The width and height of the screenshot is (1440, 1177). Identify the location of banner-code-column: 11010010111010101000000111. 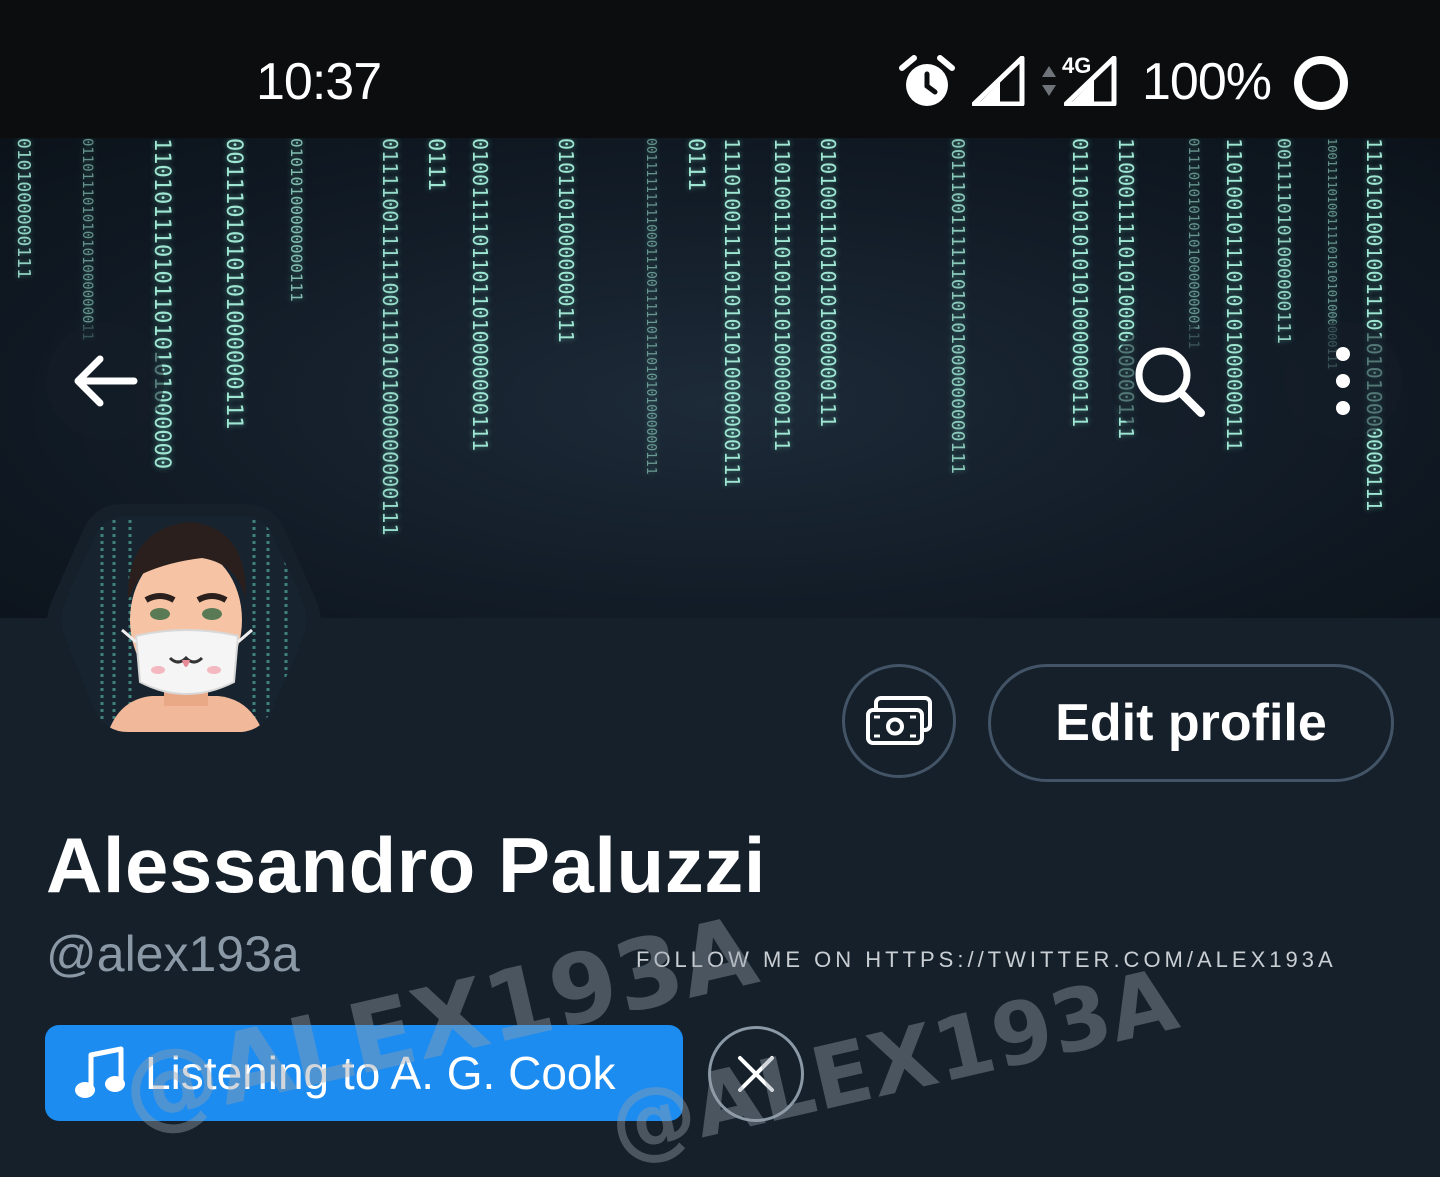
(1234, 295).